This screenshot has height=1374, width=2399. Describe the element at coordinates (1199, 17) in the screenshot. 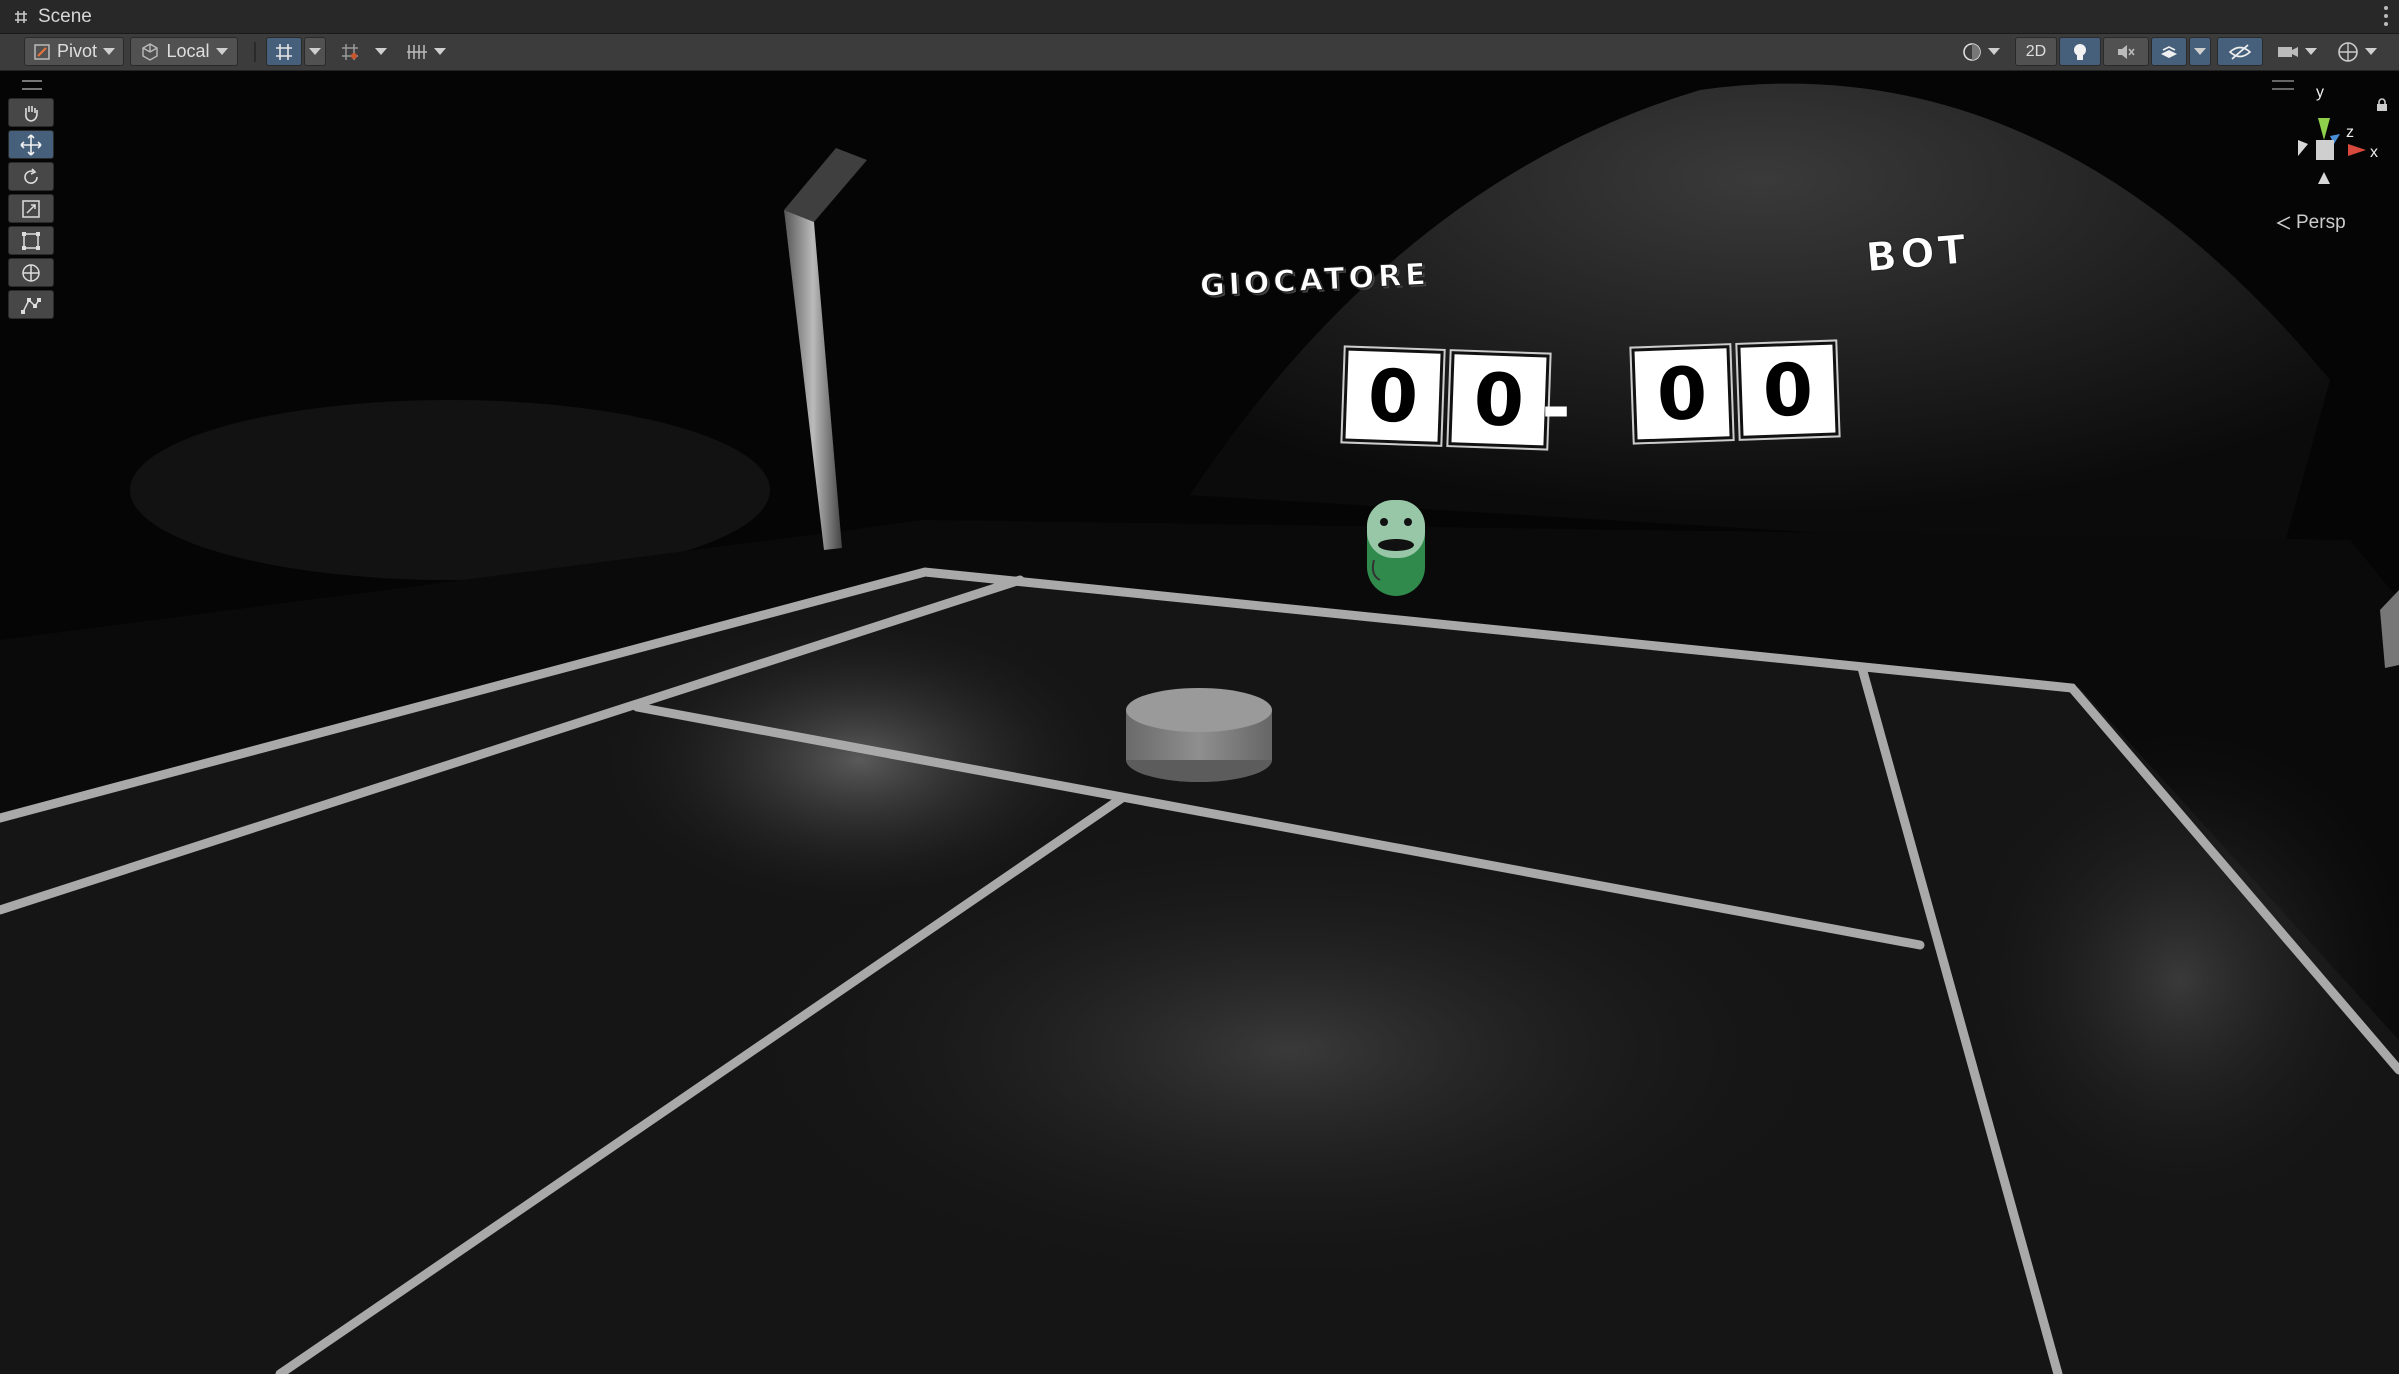

I see `scene-window-titlebar: Scene` at that location.